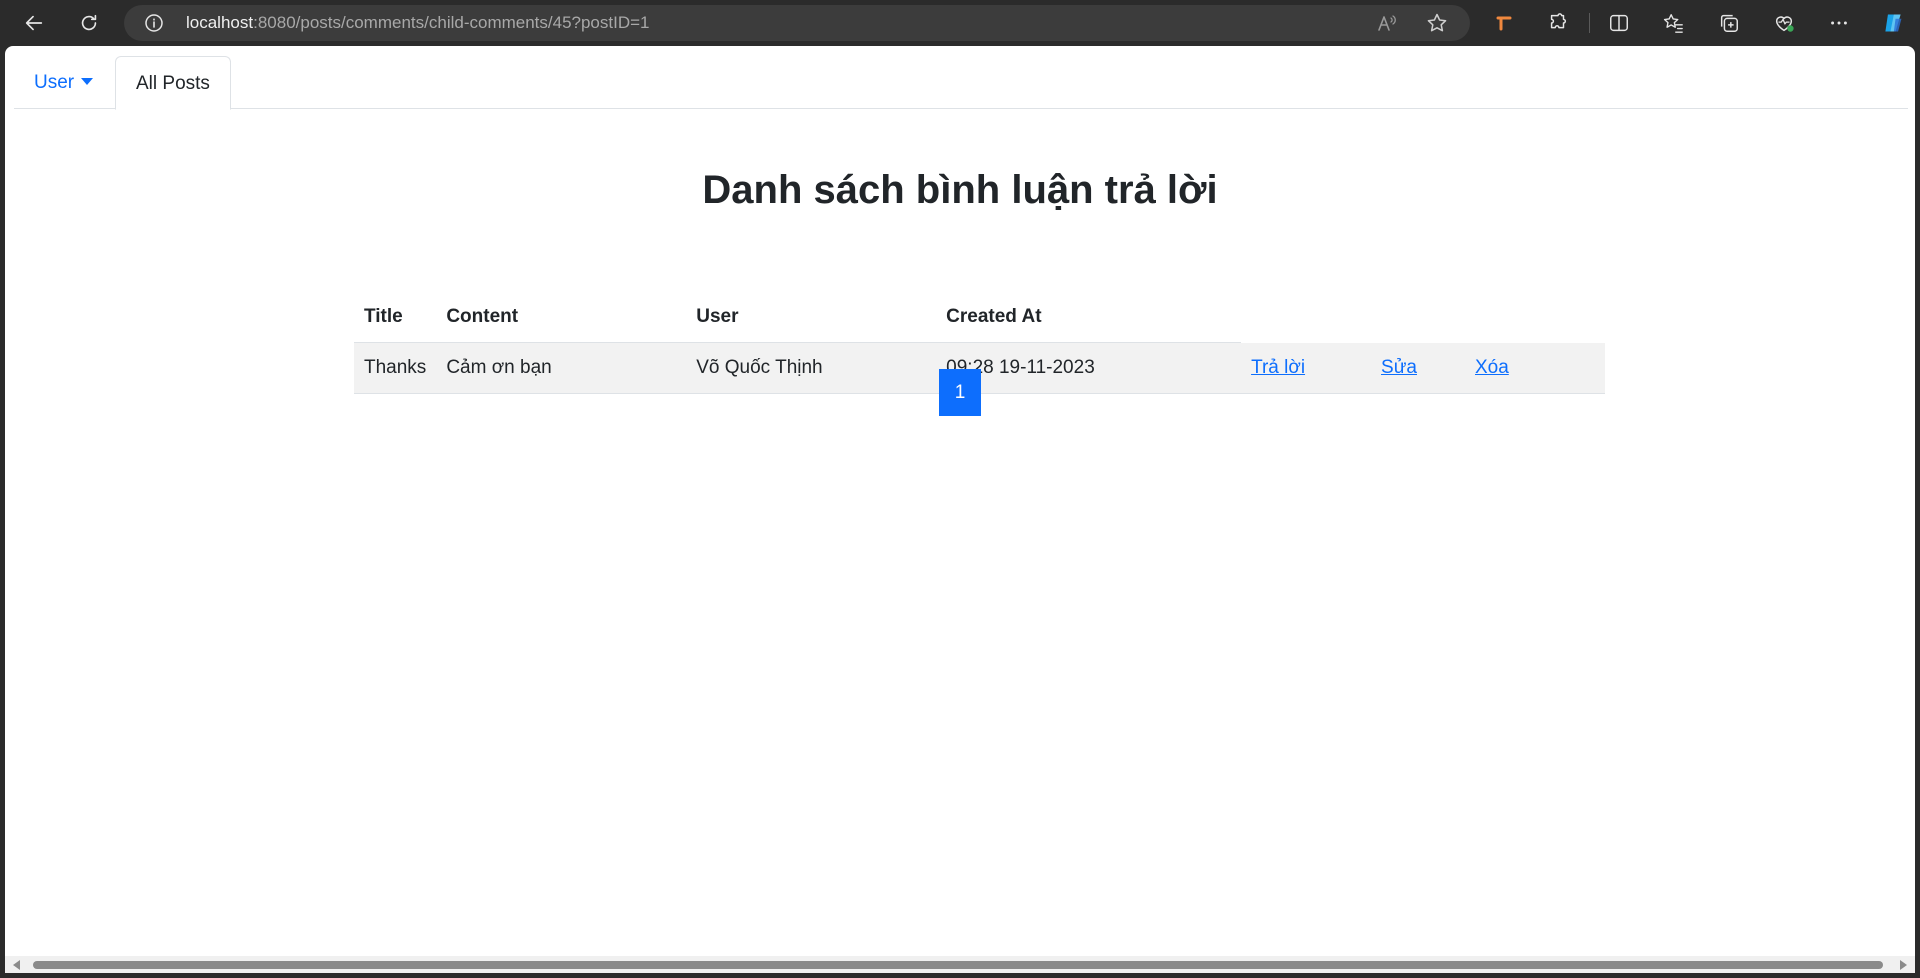 The height and width of the screenshot is (978, 1920). Describe the element at coordinates (1839, 23) in the screenshot. I see `more-icon` at that location.